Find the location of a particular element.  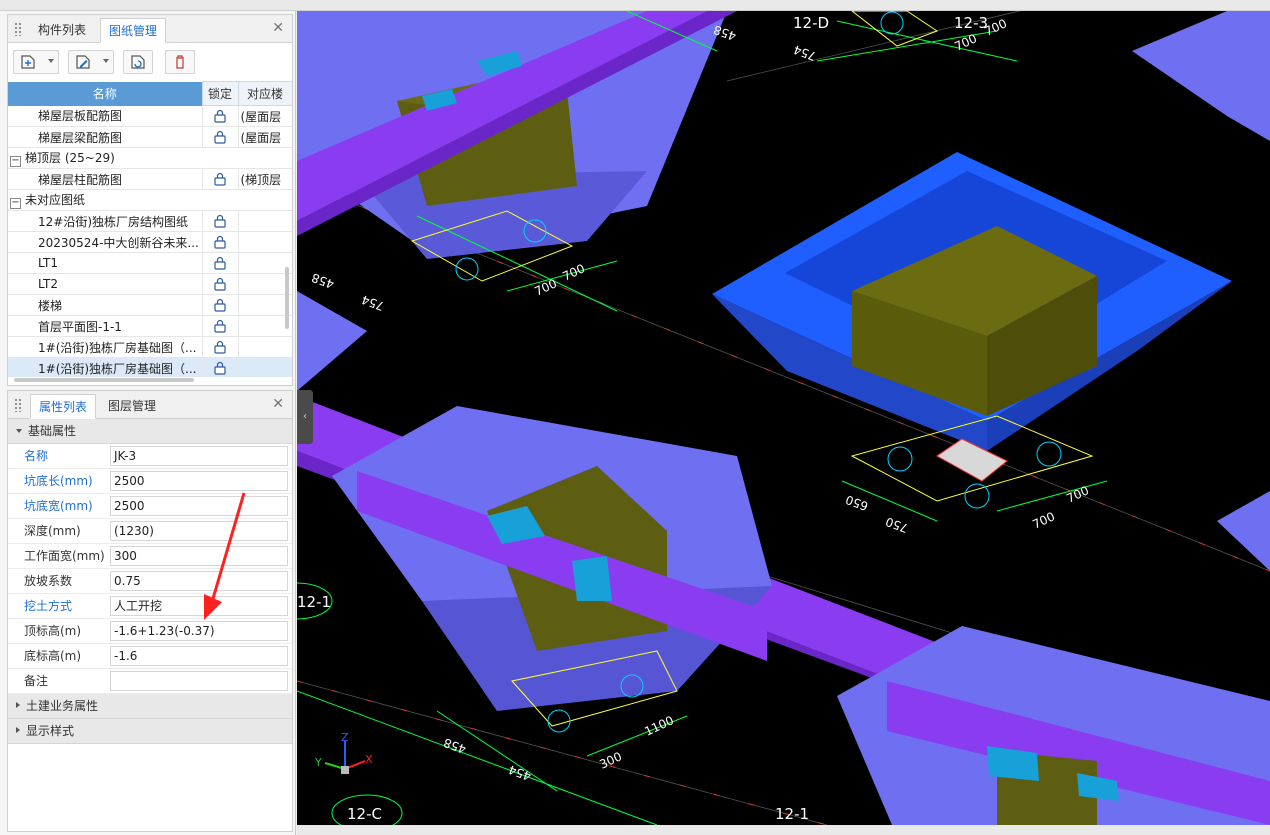

floor-cell: (屋面层 is located at coordinates (265, 137).